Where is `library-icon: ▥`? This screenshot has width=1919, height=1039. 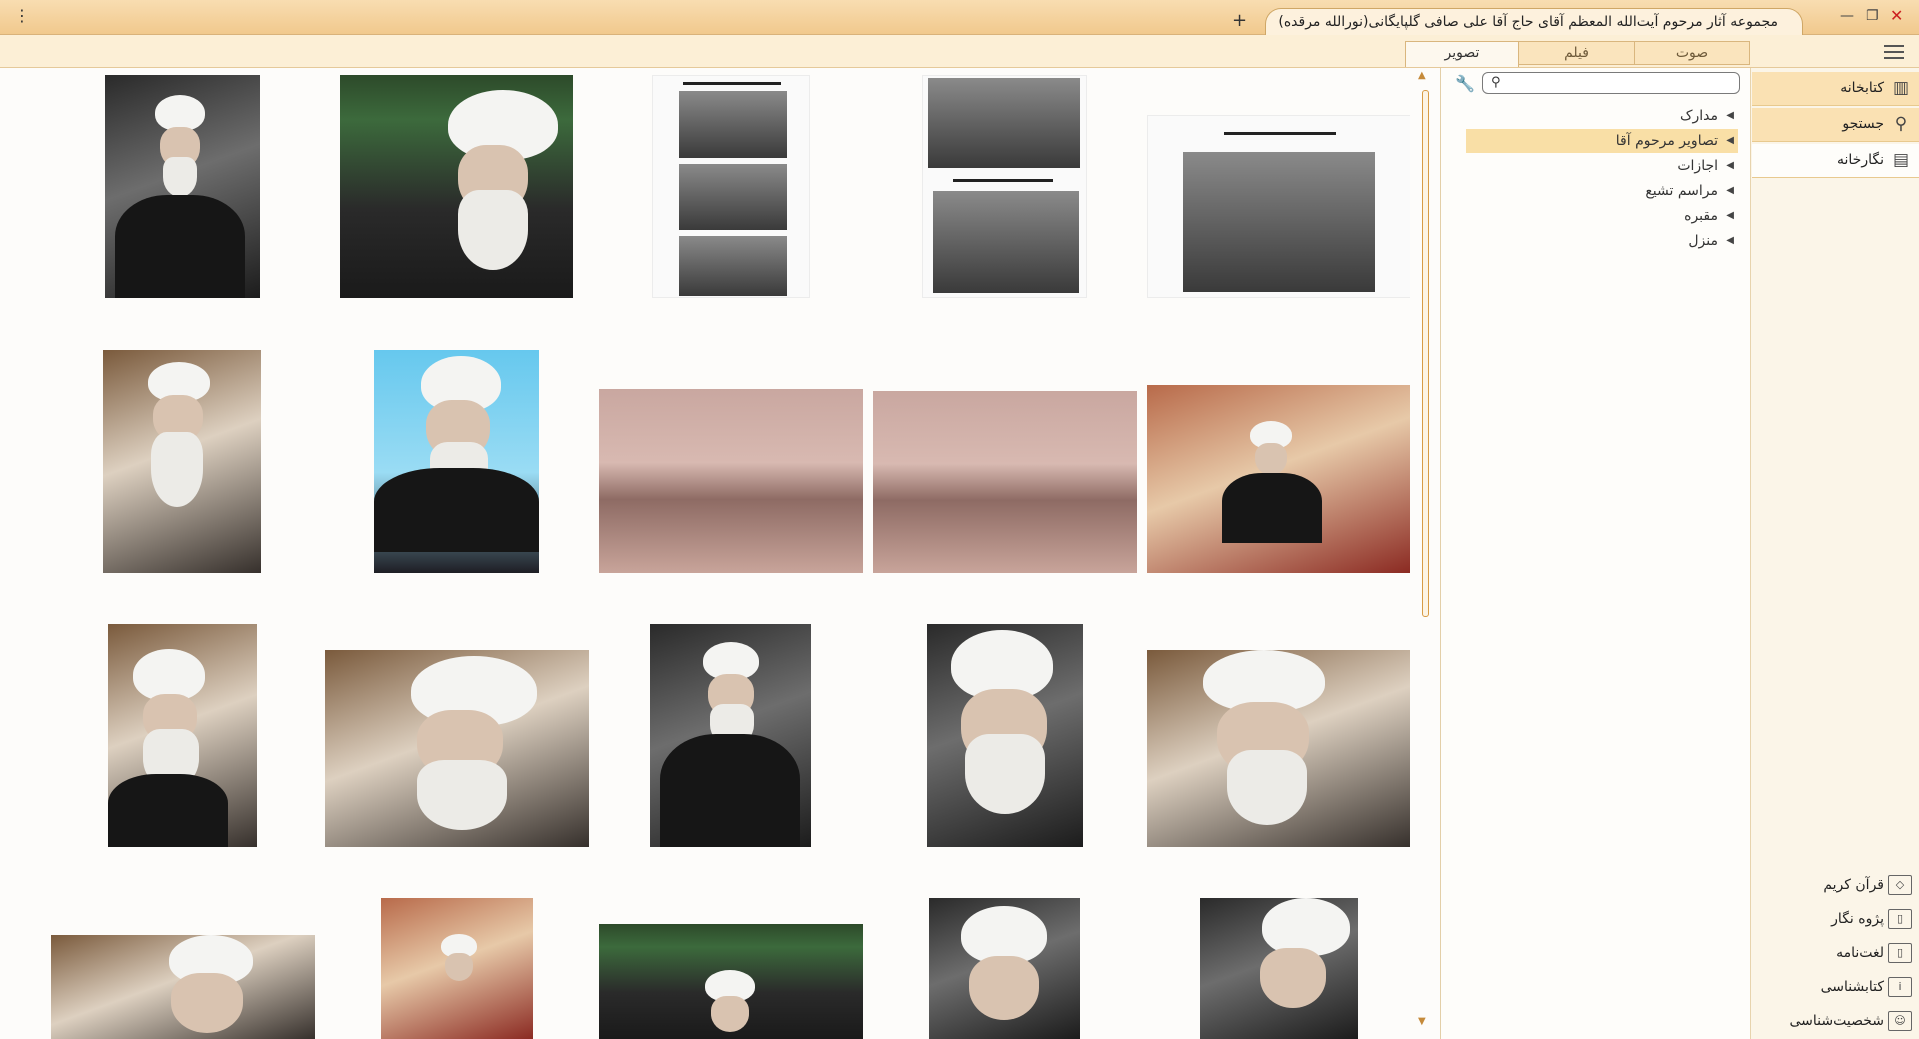 library-icon: ▥ is located at coordinates (1901, 88).